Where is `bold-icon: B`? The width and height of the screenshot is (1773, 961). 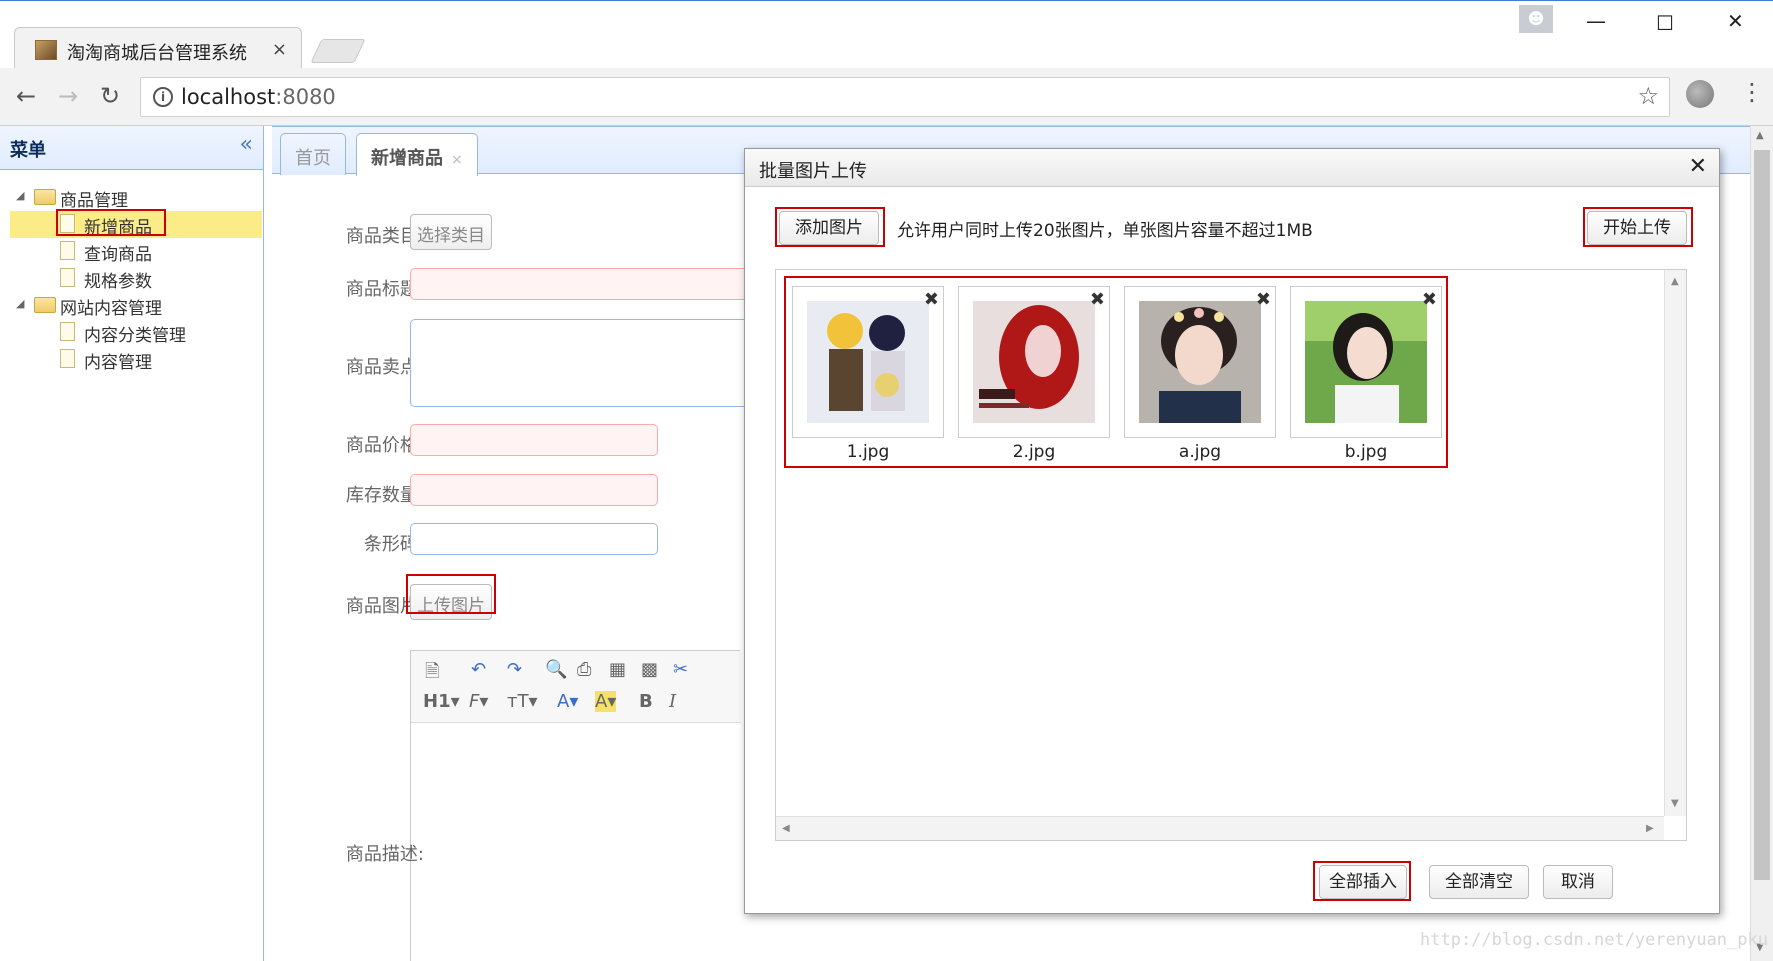 bold-icon: B is located at coordinates (646, 701).